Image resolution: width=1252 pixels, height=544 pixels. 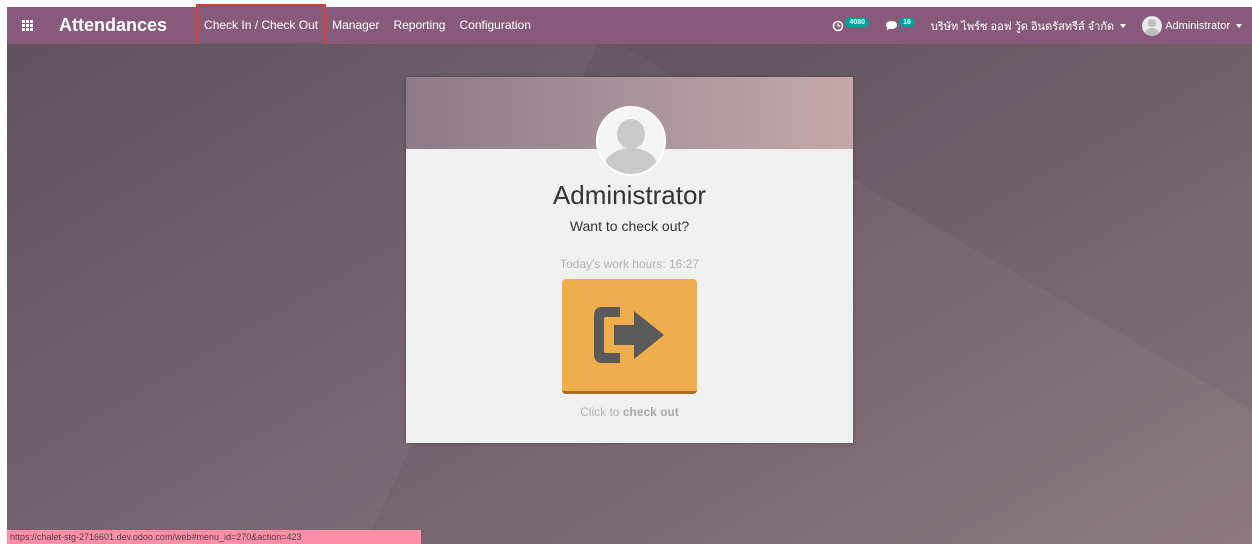 What do you see at coordinates (1152, 25) in the screenshot?
I see `avatar` at bounding box center [1152, 25].